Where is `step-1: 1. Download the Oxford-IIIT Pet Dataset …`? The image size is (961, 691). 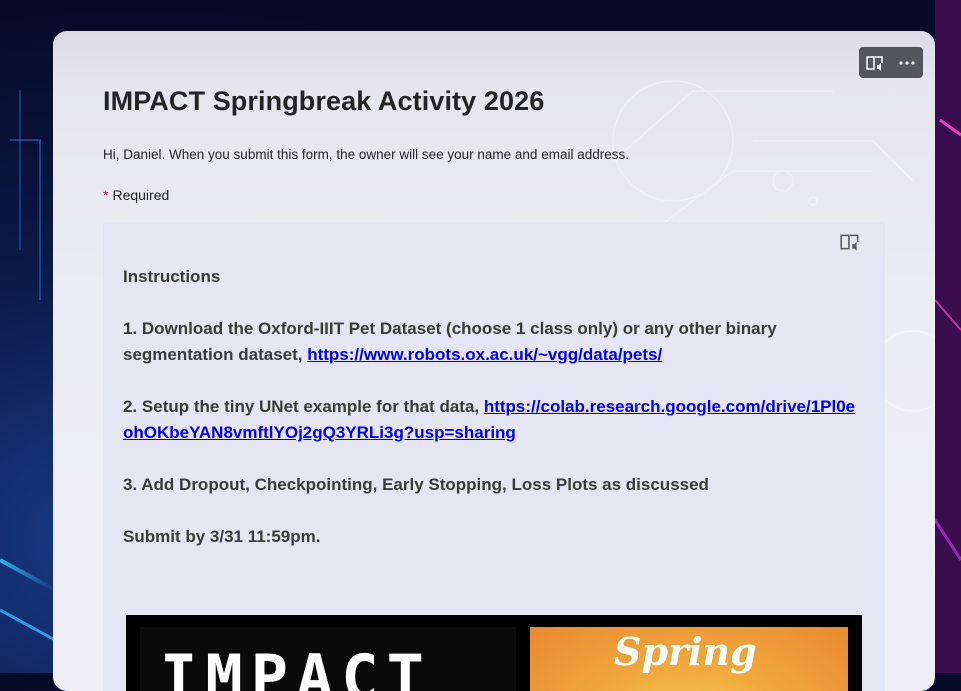
step-1: 1. Download the Oxford-IIIT Pet Dataset … is located at coordinates (493, 342).